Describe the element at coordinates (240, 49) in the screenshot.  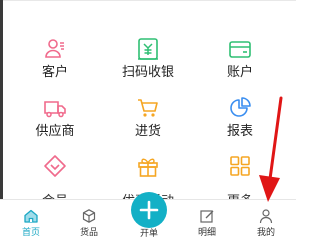
I see `account-icon` at that location.